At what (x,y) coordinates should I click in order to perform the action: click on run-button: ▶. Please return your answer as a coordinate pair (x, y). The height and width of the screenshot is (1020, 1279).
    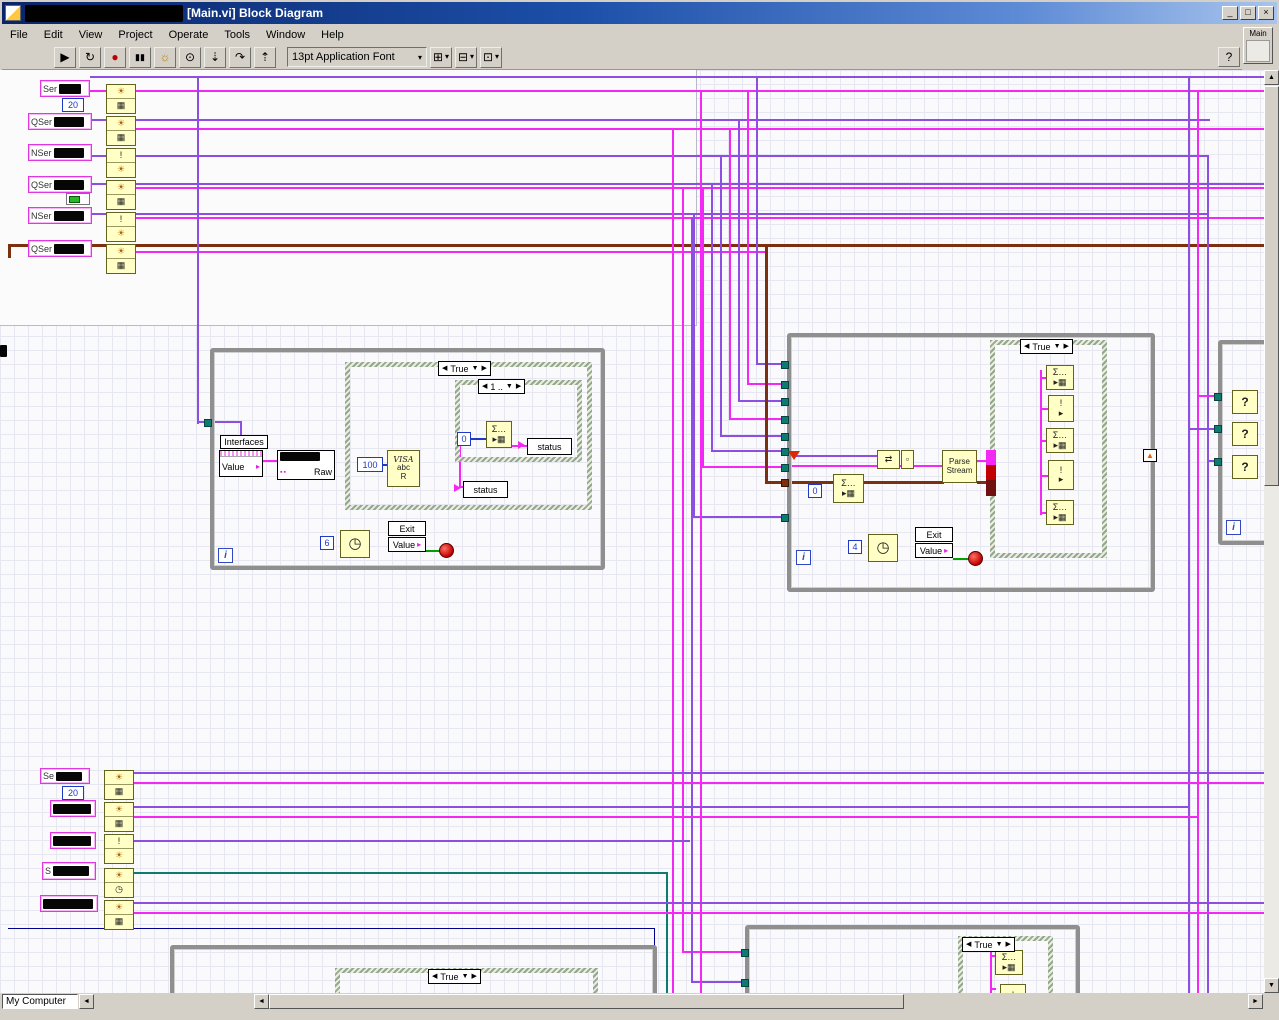
    Looking at the image, I should click on (65, 57).